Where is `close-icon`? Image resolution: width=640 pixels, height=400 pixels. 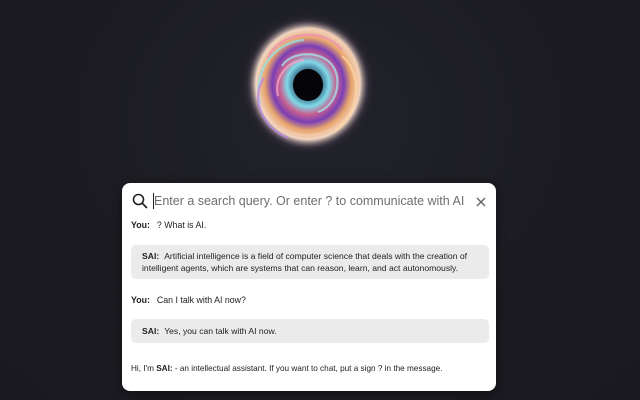 close-icon is located at coordinates (481, 201).